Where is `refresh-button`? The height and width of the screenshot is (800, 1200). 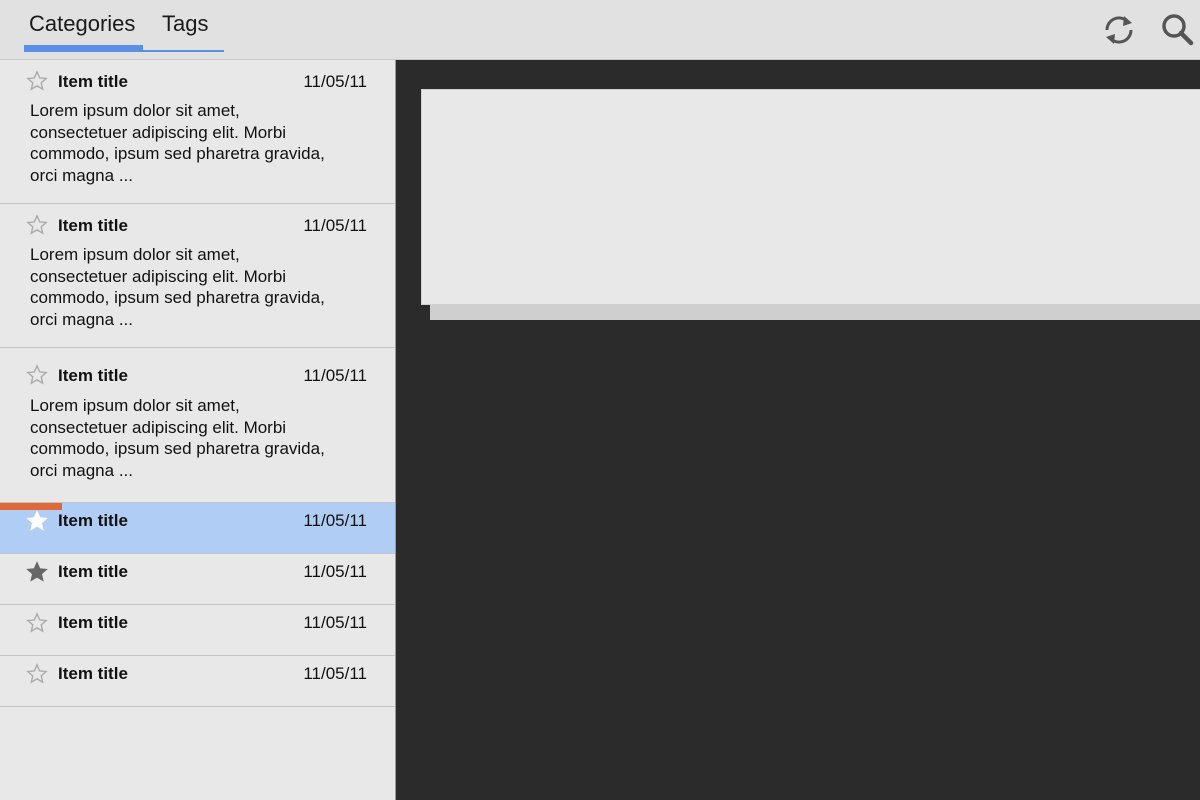
refresh-button is located at coordinates (1119, 30).